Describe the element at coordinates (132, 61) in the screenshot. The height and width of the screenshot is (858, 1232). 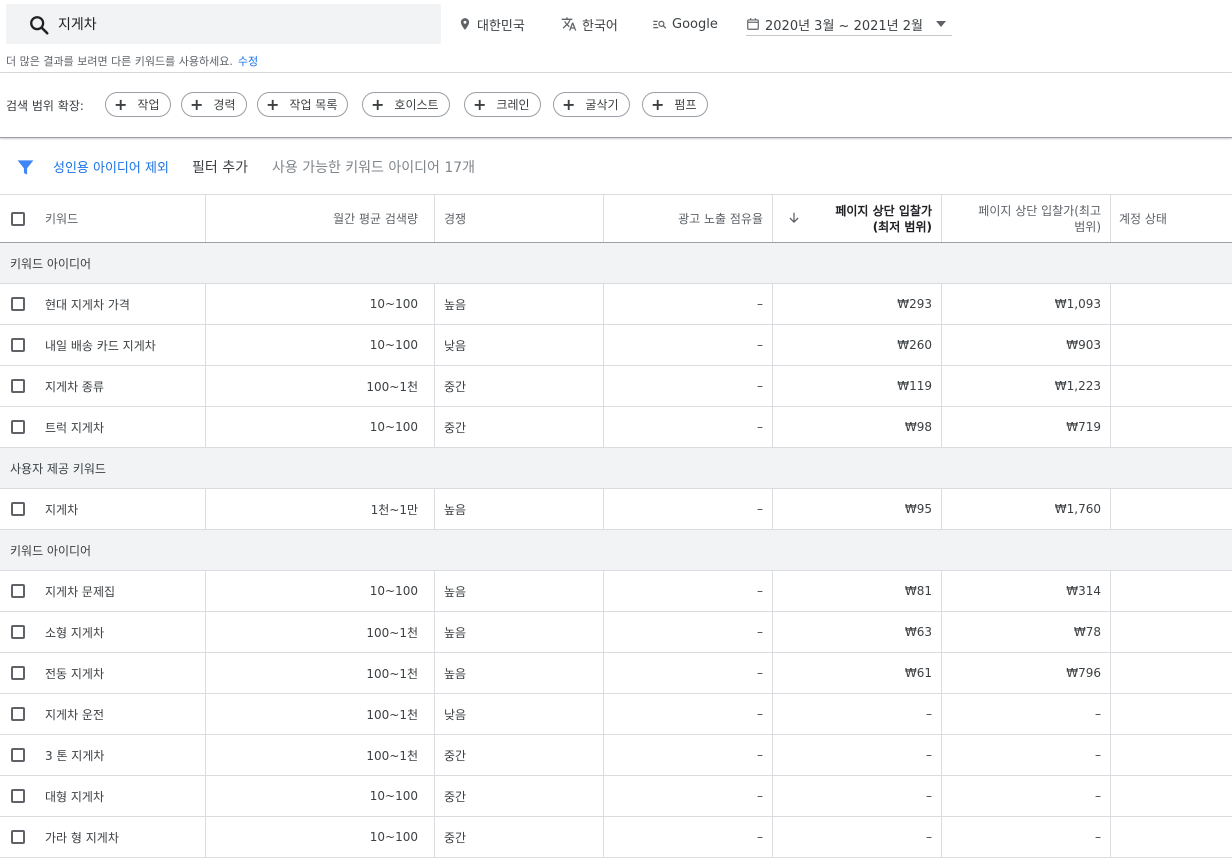
I see `search-hint: 더 많은 결과를 보려면 다른 키워드를 사용하세요. 수정` at that location.